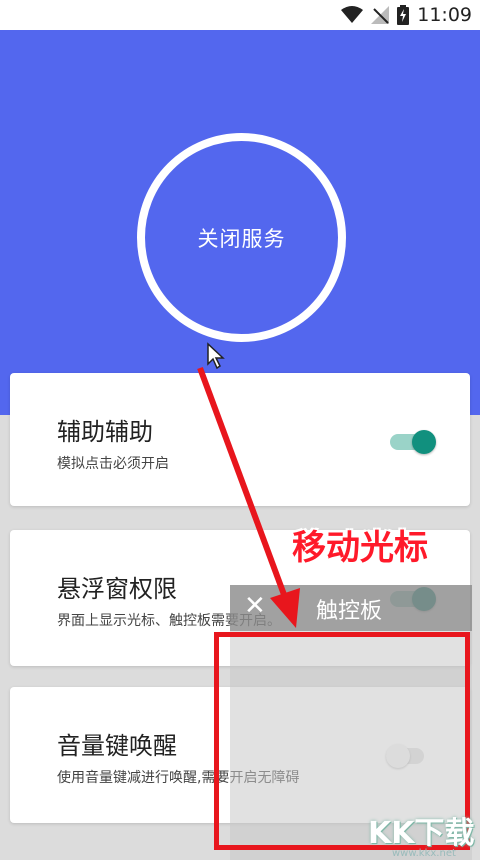 Image resolution: width=480 pixels, height=860 pixels. I want to click on mouse-cursor-icon, so click(216, 356).